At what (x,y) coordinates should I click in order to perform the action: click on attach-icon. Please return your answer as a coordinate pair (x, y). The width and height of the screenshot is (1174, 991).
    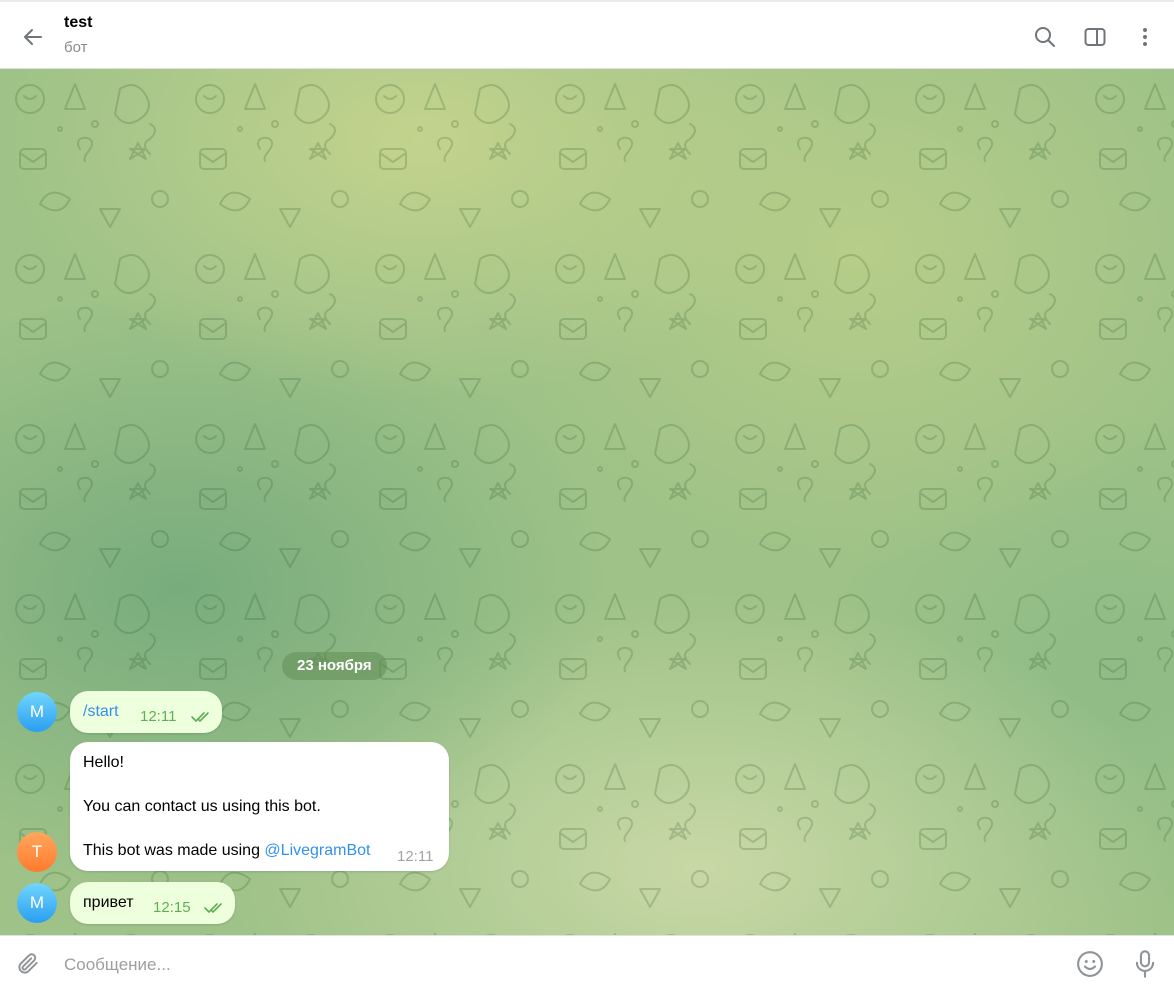
    Looking at the image, I should click on (28, 963).